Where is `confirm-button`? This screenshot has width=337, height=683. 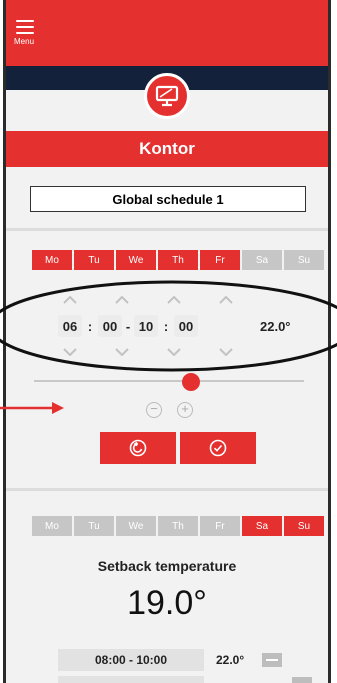
confirm-button is located at coordinates (218, 448).